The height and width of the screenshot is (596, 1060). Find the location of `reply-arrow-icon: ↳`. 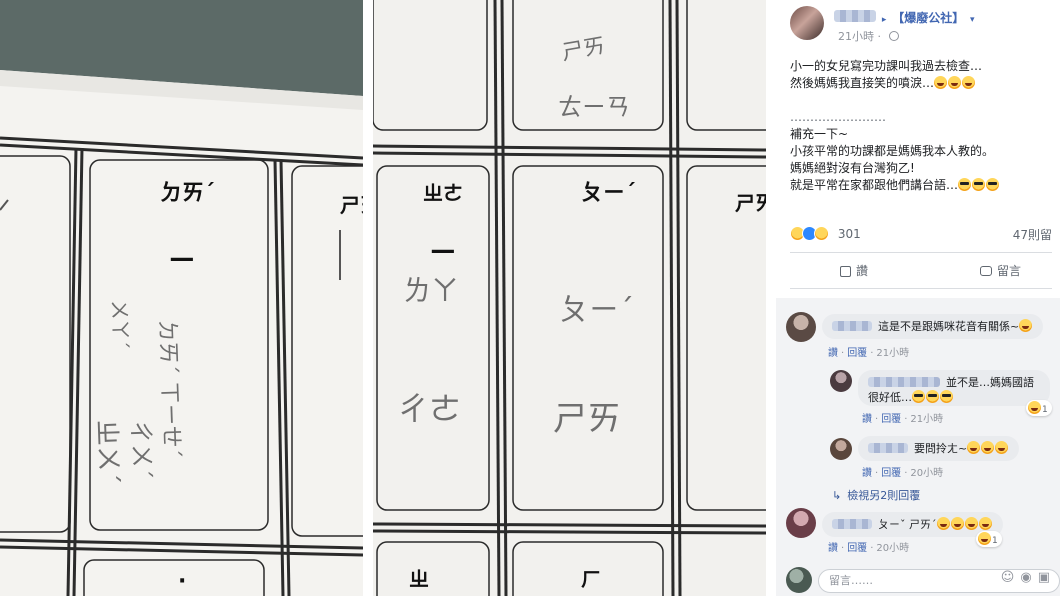

reply-arrow-icon: ↳ is located at coordinates (837, 495).